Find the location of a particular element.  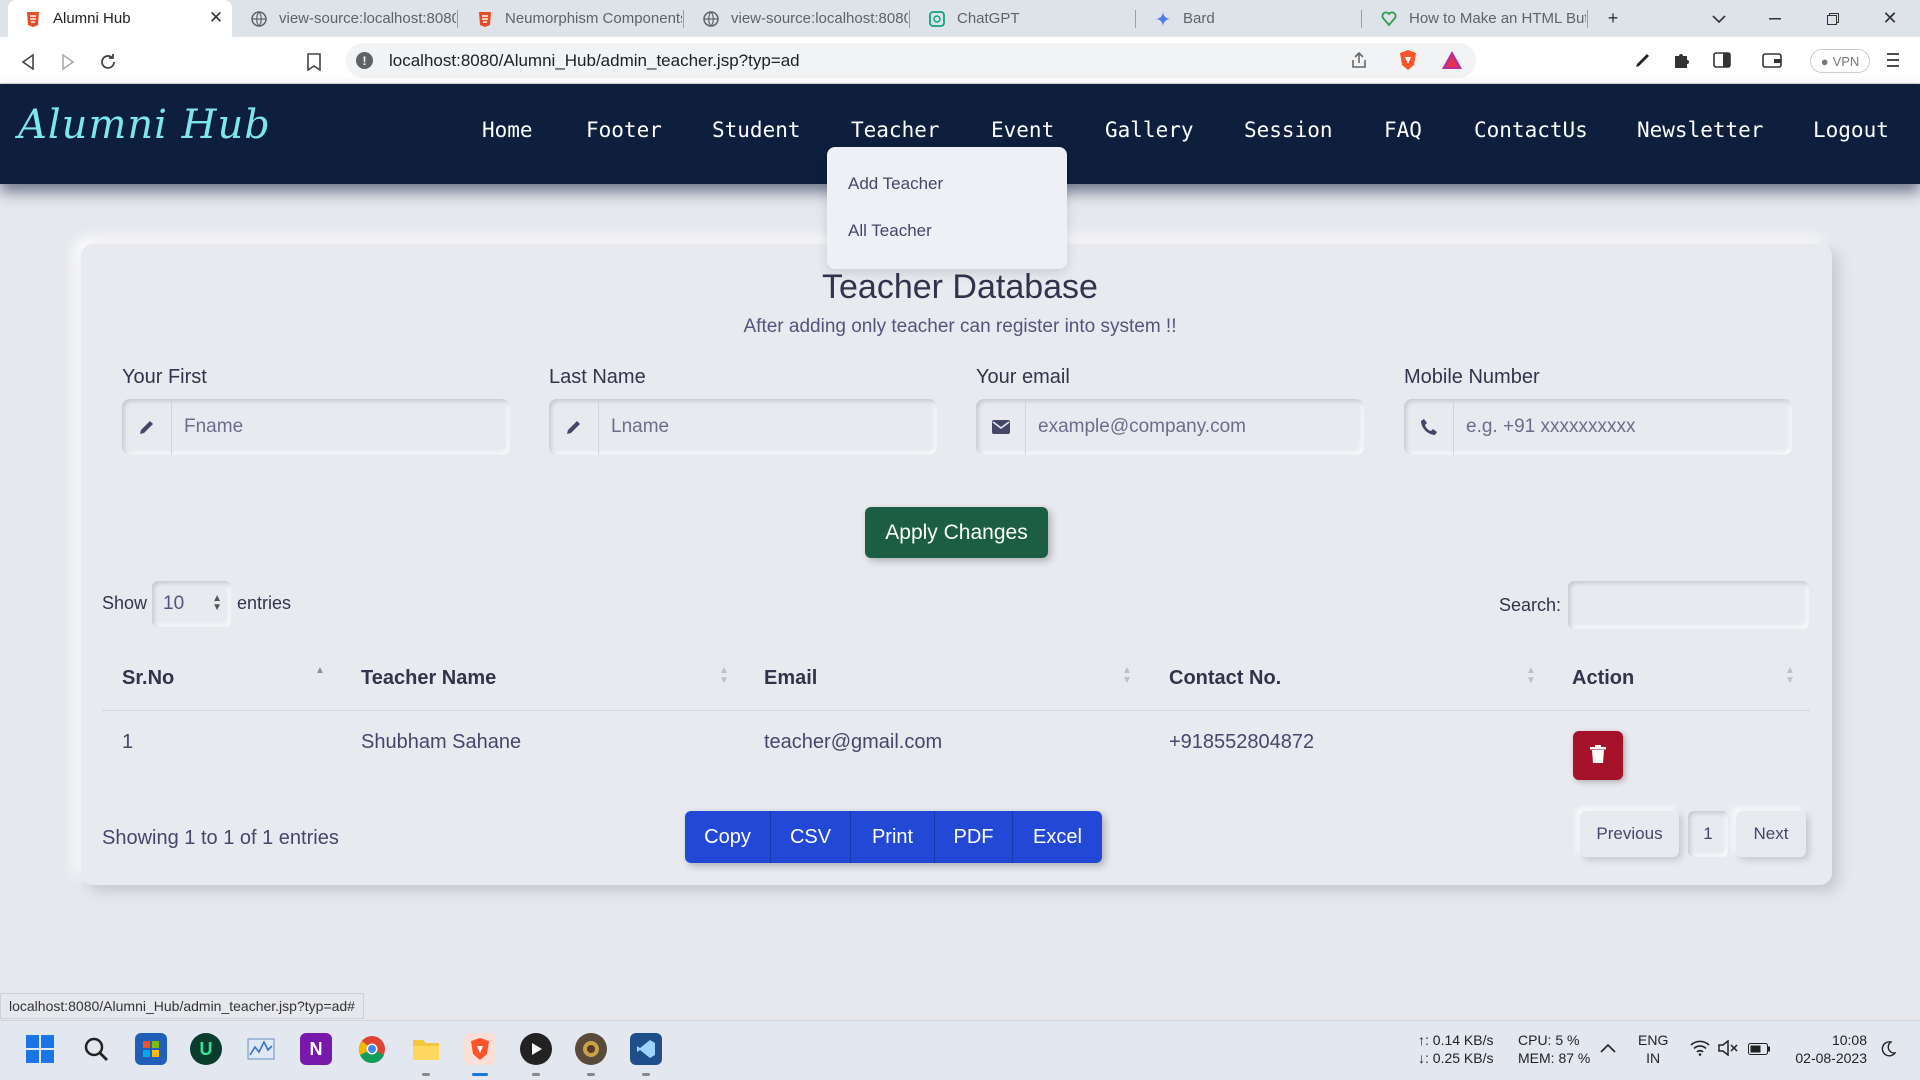

tab-view-source-1: view-source:localhost:8080 is located at coordinates (345, 18).